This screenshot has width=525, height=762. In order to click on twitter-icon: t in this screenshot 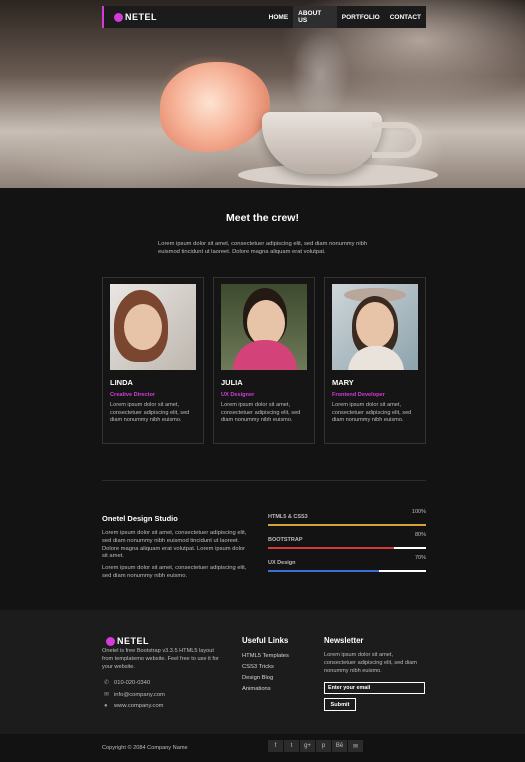, I will do `click(291, 746)`.